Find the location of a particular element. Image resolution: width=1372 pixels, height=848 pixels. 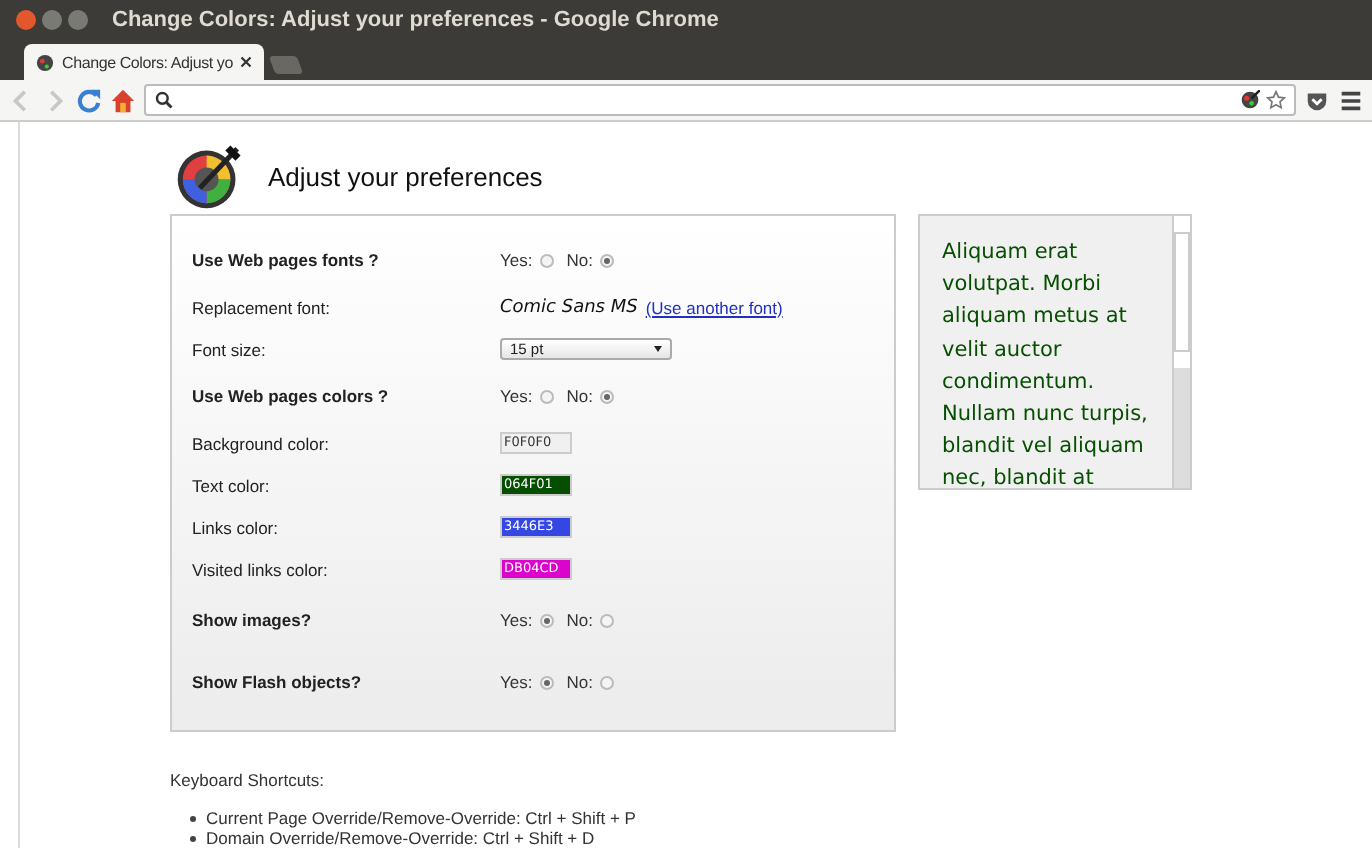

reload-icon is located at coordinates (89, 100).